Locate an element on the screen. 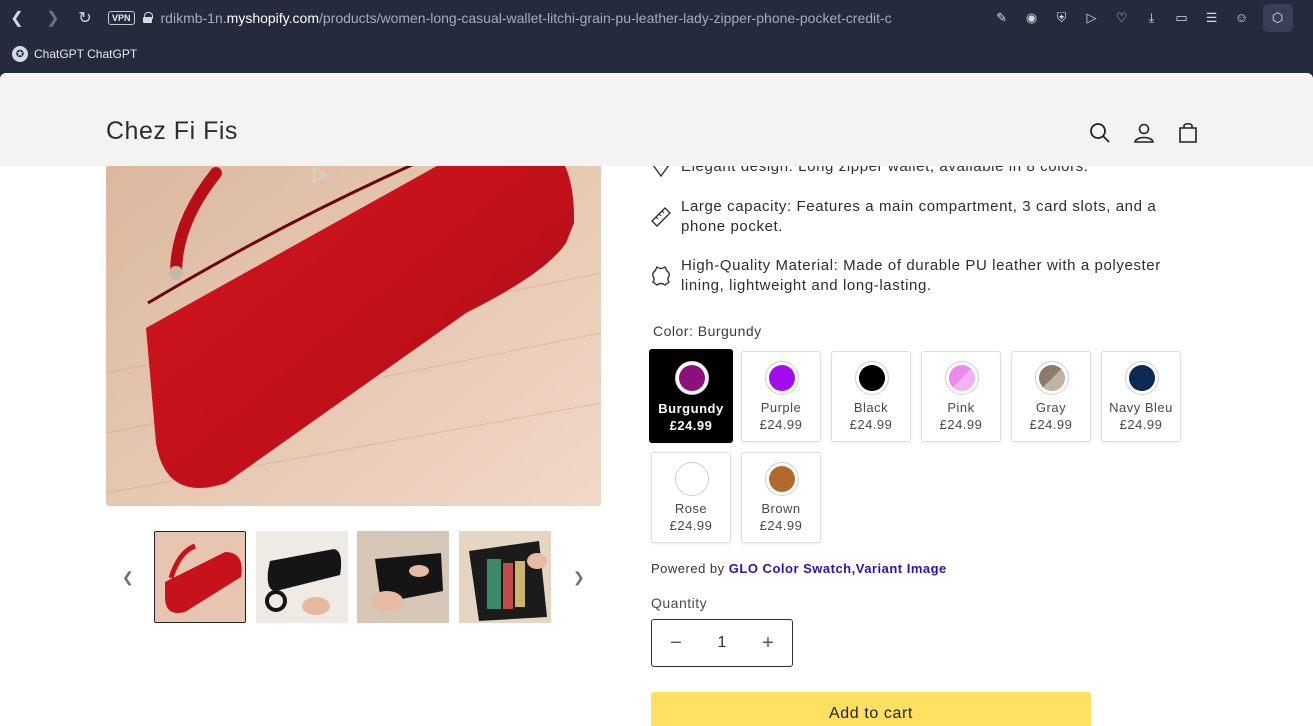  send-icon: ▷ is located at coordinates (1092, 18).